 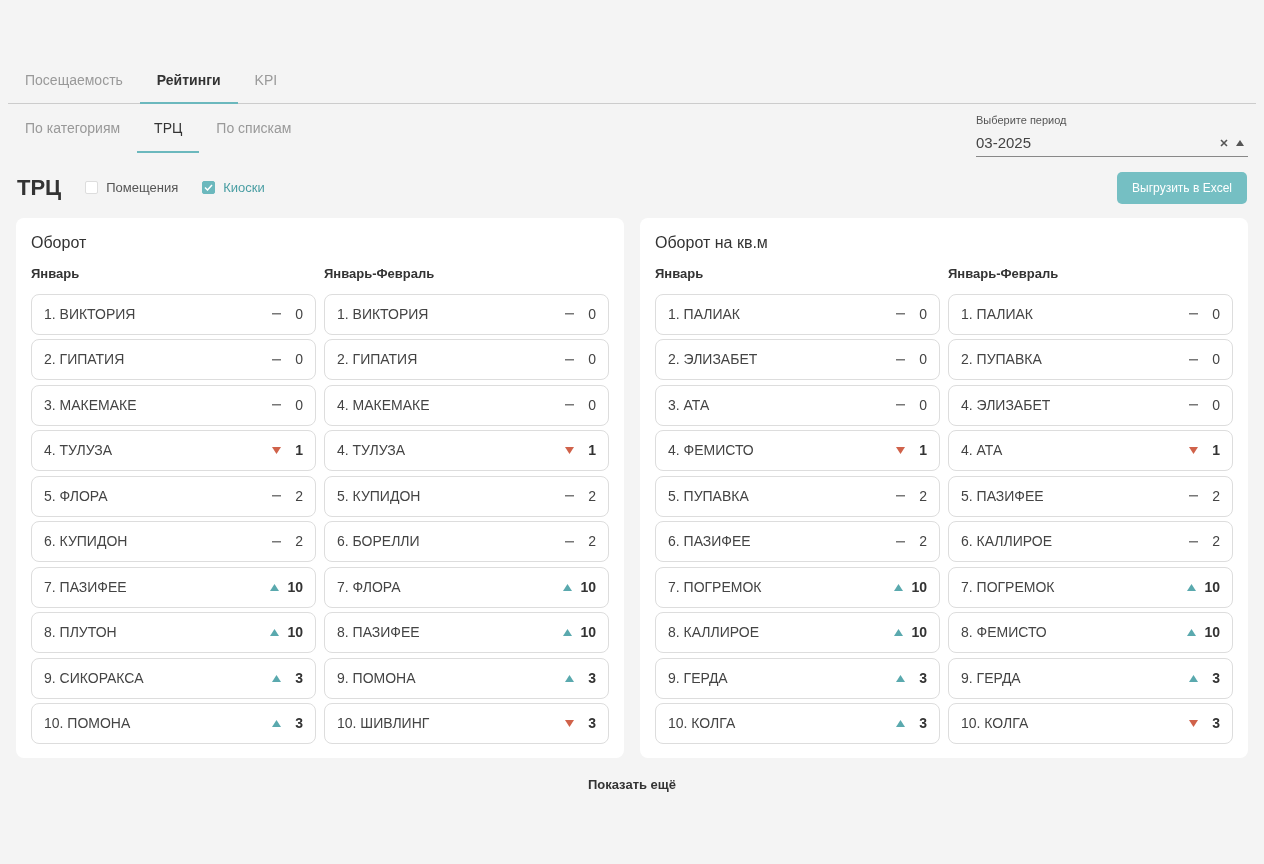 What do you see at coordinates (384, 405) in the screenshot?
I see `rating-name: 4. МАКЕМАКЕ` at bounding box center [384, 405].